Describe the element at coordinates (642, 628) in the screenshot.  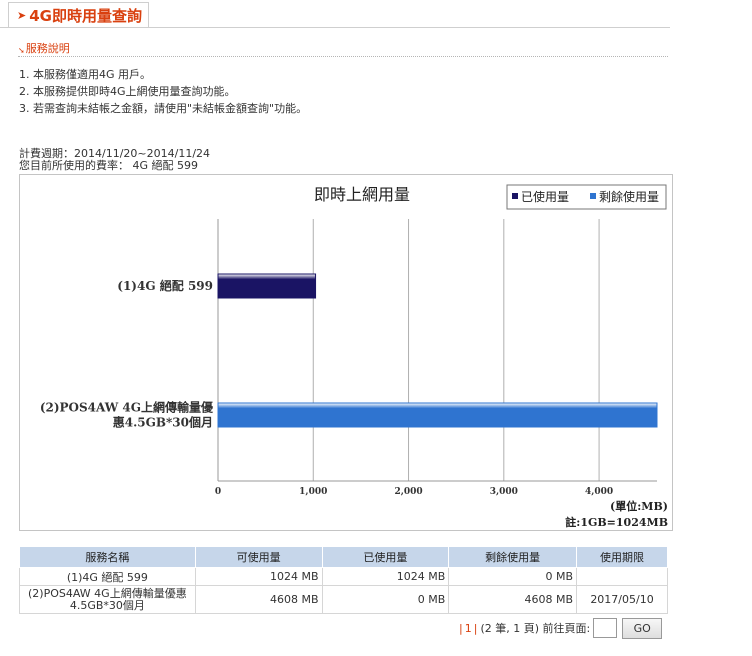
I see `go-button: GO` at that location.